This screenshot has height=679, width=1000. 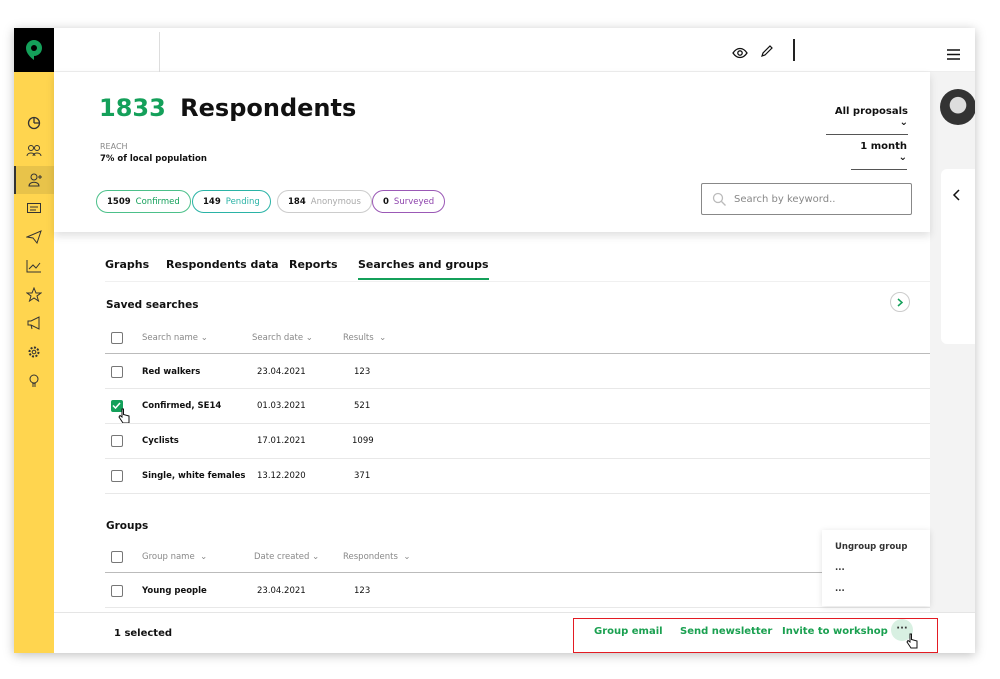 I want to click on respondent-count: 1833, so click(x=132, y=108).